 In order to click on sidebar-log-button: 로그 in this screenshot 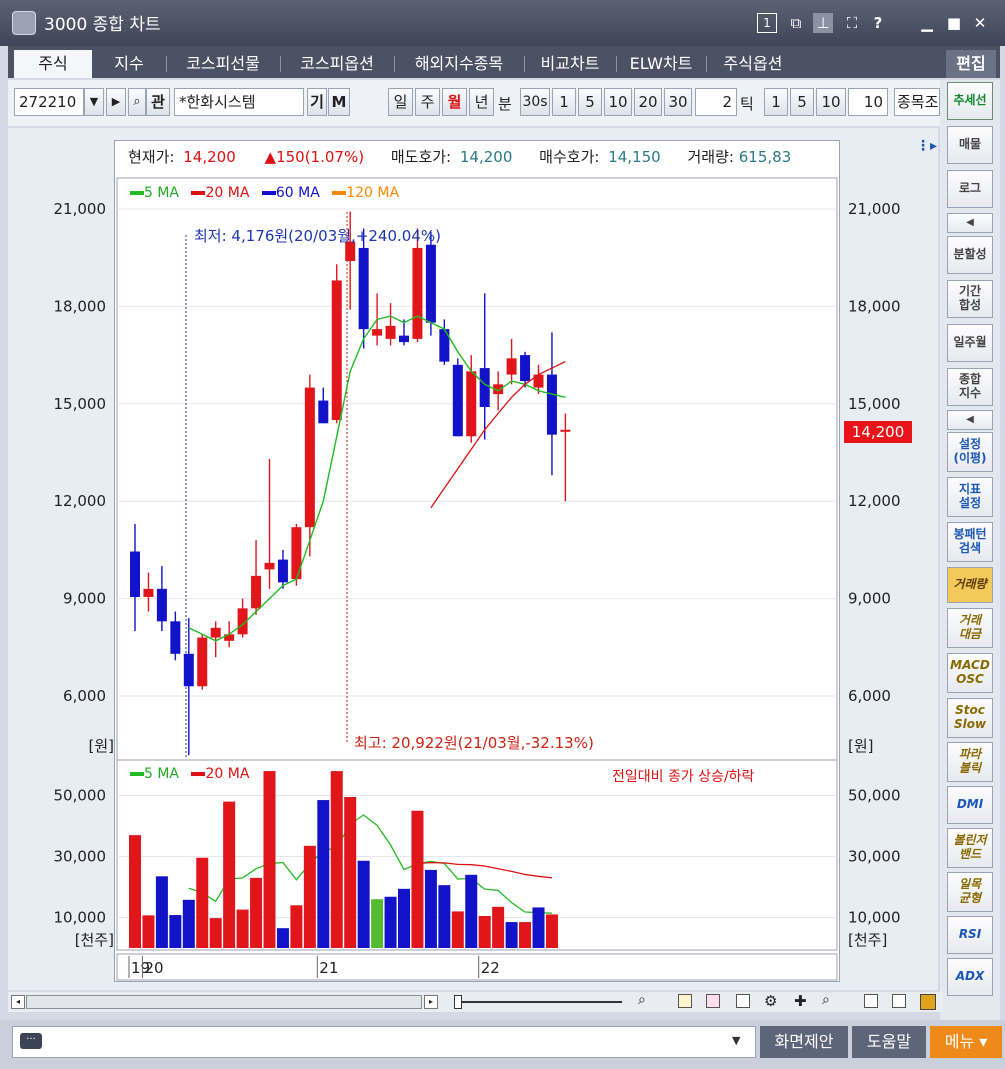, I will do `click(970, 189)`.